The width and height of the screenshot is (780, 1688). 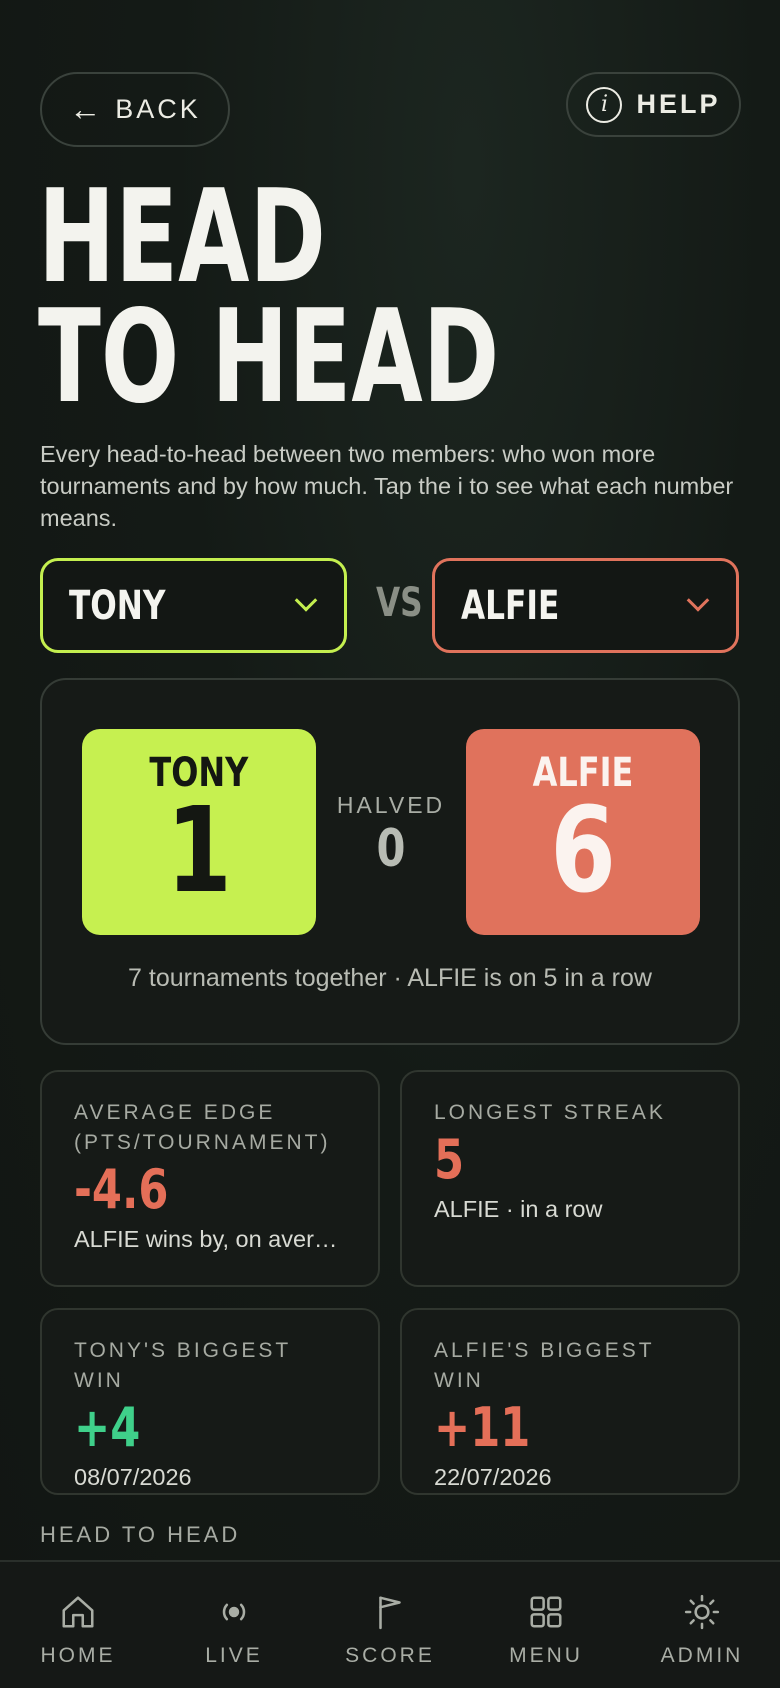 What do you see at coordinates (391, 805) in the screenshot?
I see `halved-label: HALVED` at bounding box center [391, 805].